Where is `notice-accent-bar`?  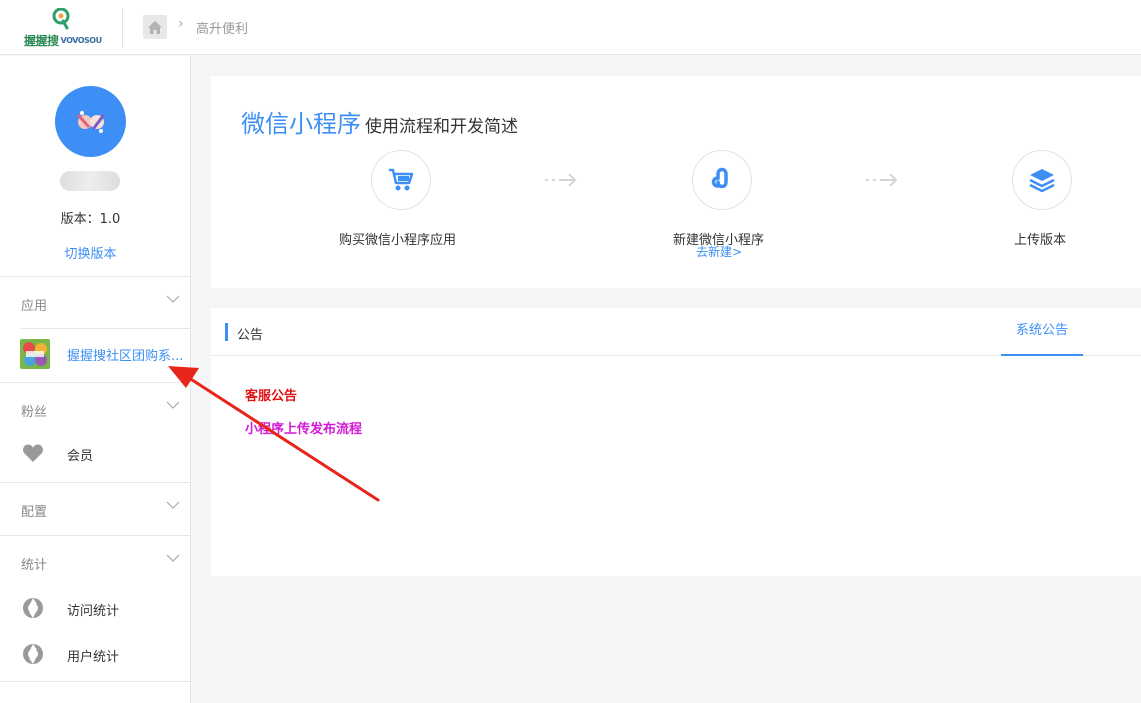
notice-accent-bar is located at coordinates (226, 332).